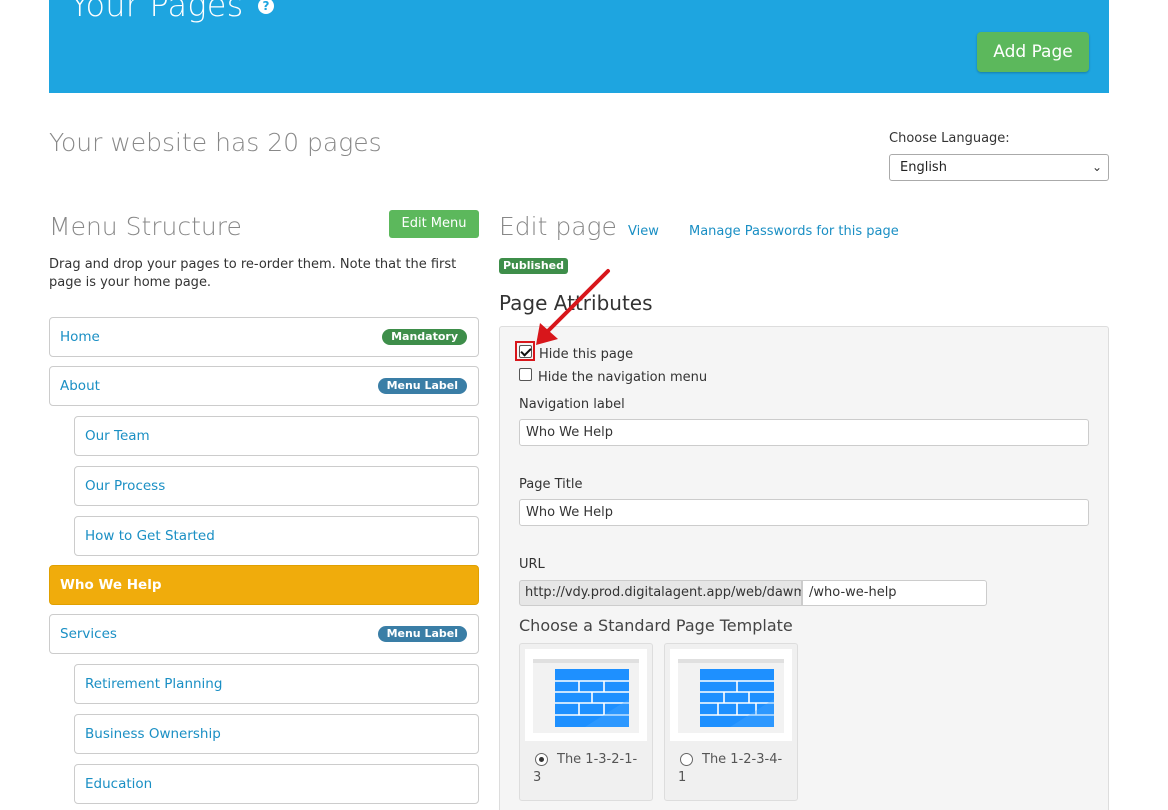  What do you see at coordinates (276, 536) in the screenshot?
I see `menu-item-how-to-get-started: How to Get Started` at bounding box center [276, 536].